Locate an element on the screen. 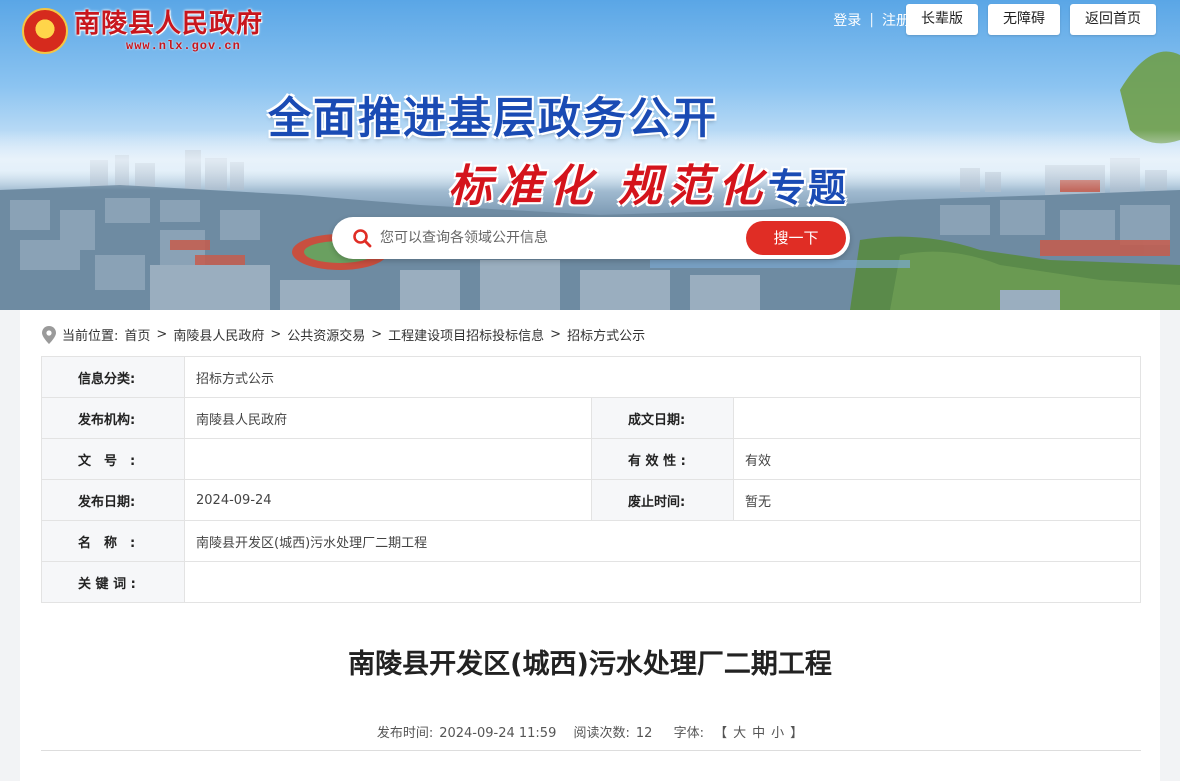 The height and width of the screenshot is (781, 1180). expire-value: 暂无 is located at coordinates (937, 500).